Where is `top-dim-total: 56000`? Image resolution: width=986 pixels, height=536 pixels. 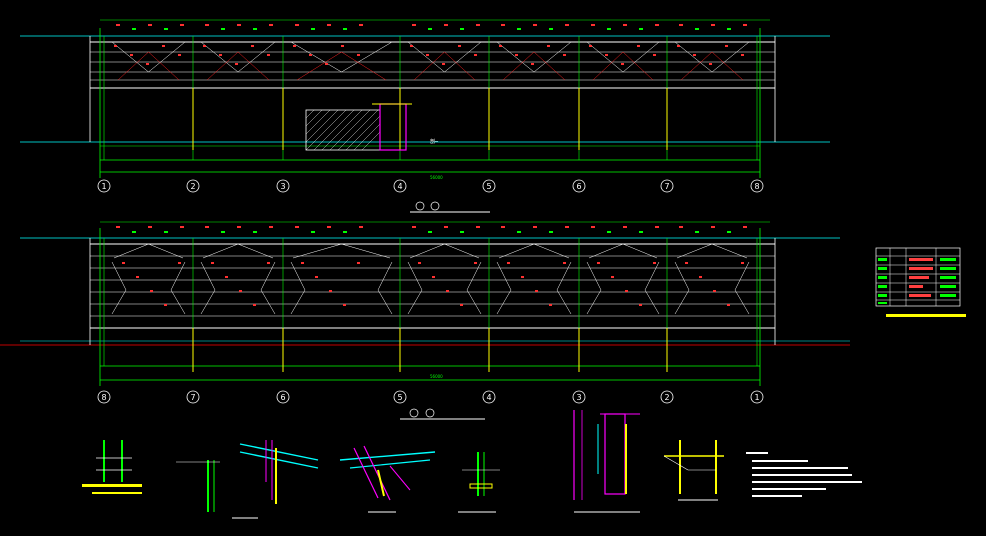 top-dim-total: 56000 is located at coordinates (436, 177).